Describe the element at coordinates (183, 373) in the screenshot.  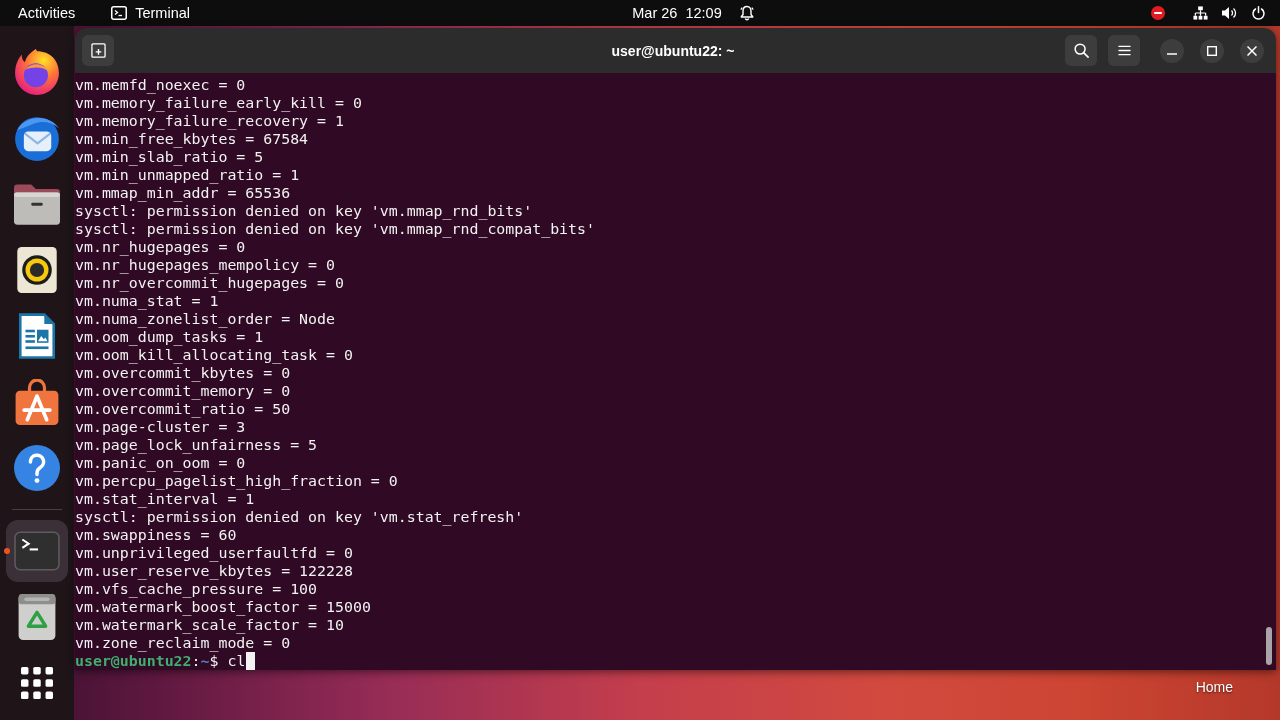
I see `output-line: vm.overcommit_kbytes = 0` at that location.